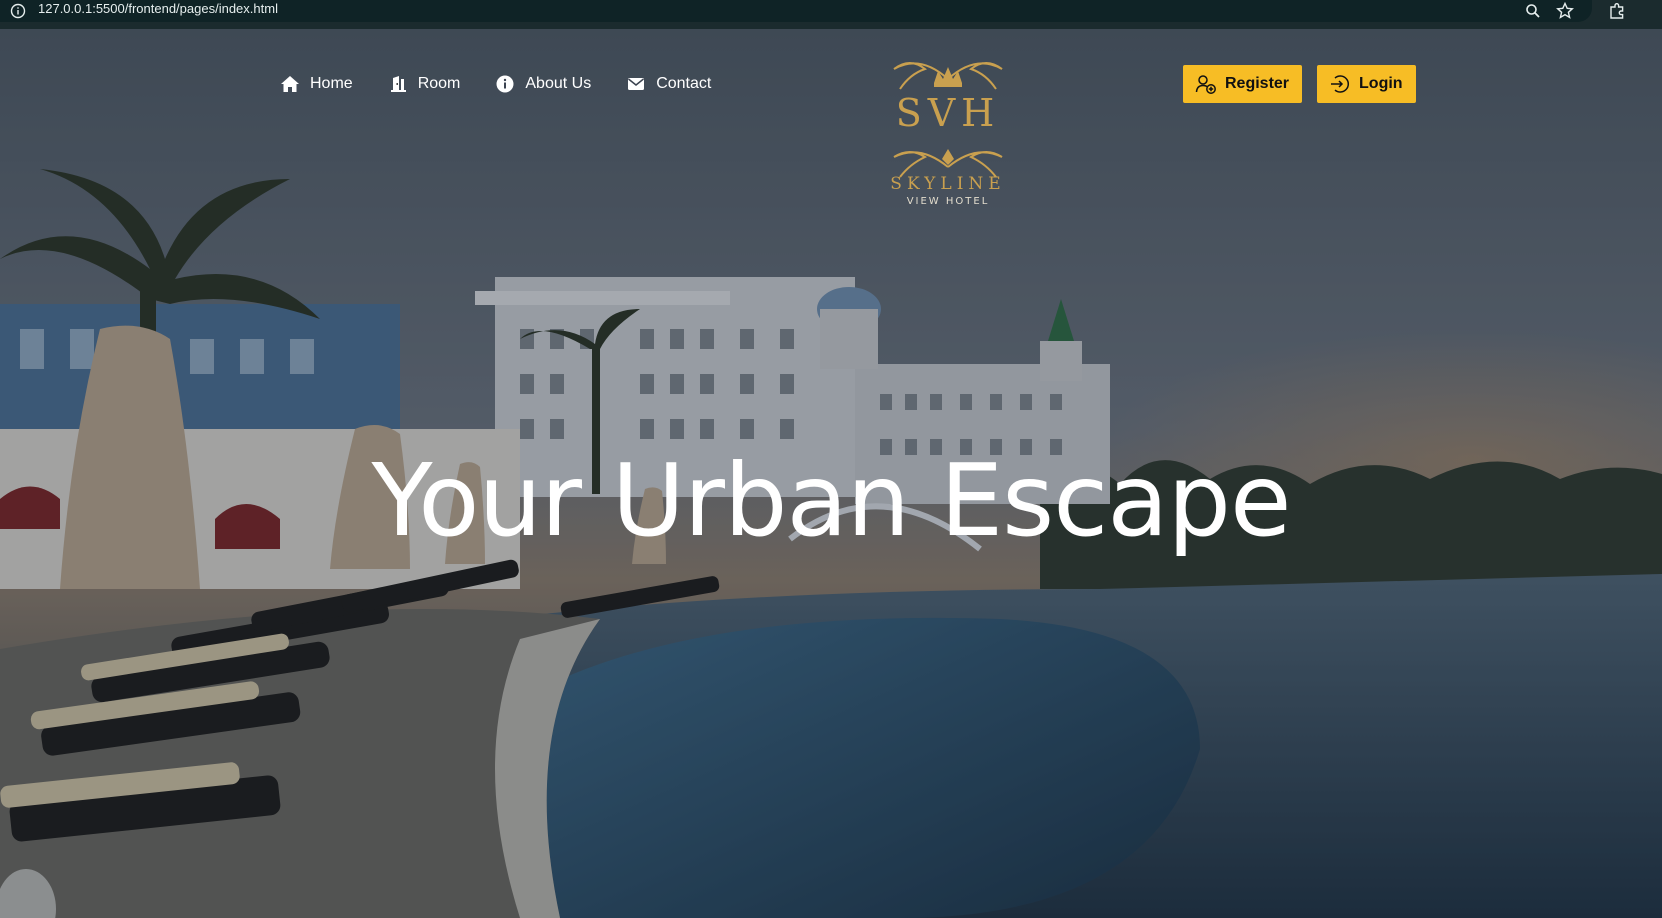  Describe the element at coordinates (18, 11) in the screenshot. I see `info-icon` at that location.